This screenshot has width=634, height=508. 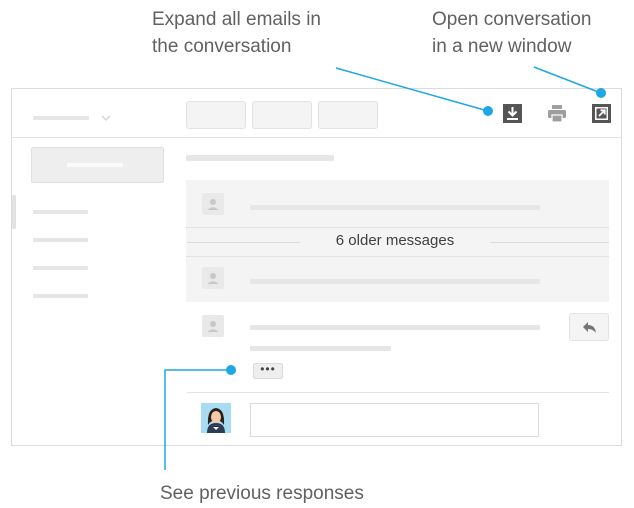 I want to click on open-callout-dot, so click(x=601, y=93).